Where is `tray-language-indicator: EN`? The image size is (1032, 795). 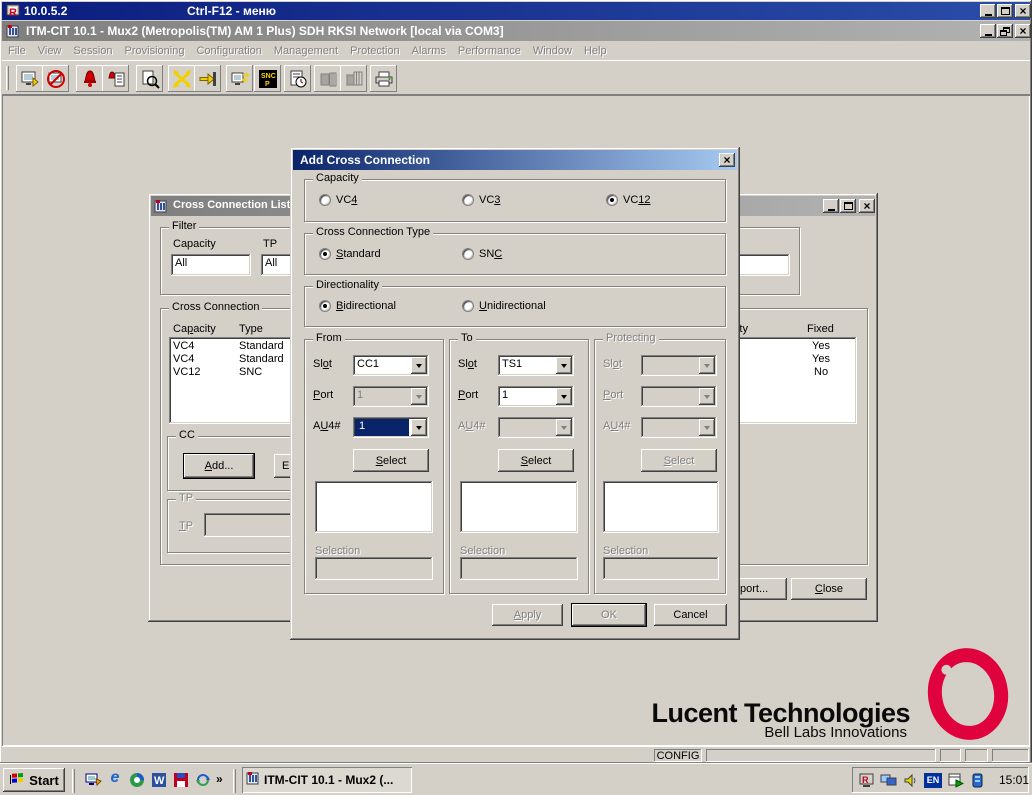 tray-language-indicator: EN is located at coordinates (933, 780).